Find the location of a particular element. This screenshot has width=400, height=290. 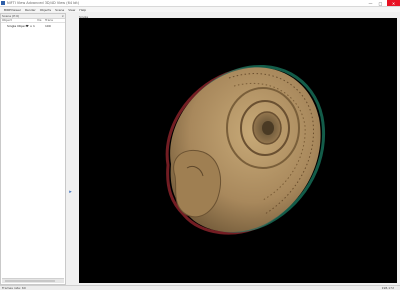

menu-render: Render is located at coordinates (30, 10).